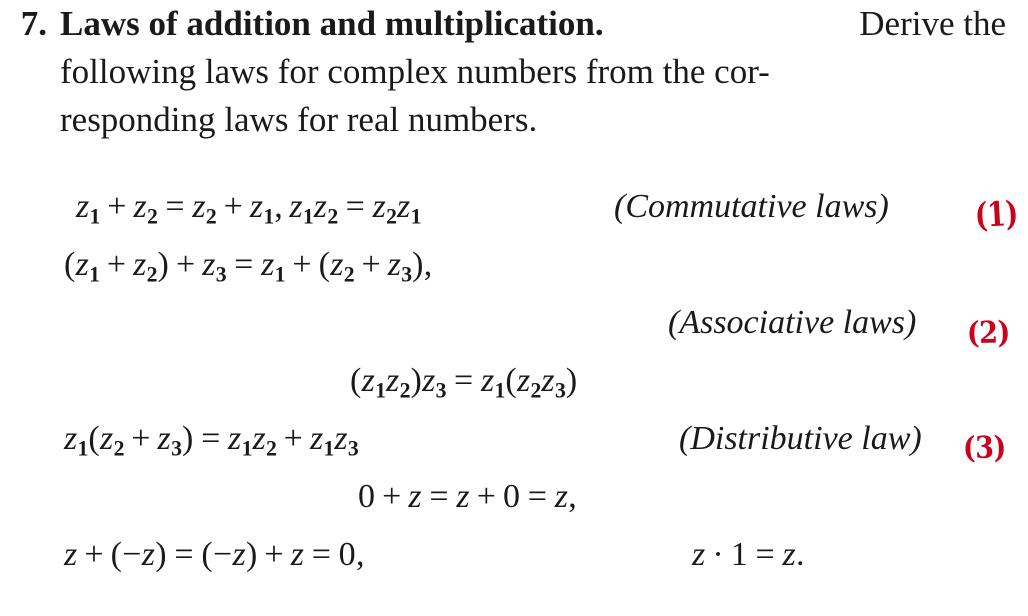 This screenshot has width=1028, height=616. What do you see at coordinates (544, 120) in the screenshot?
I see `problem-line-3-body: responding laws for real numbers.` at bounding box center [544, 120].